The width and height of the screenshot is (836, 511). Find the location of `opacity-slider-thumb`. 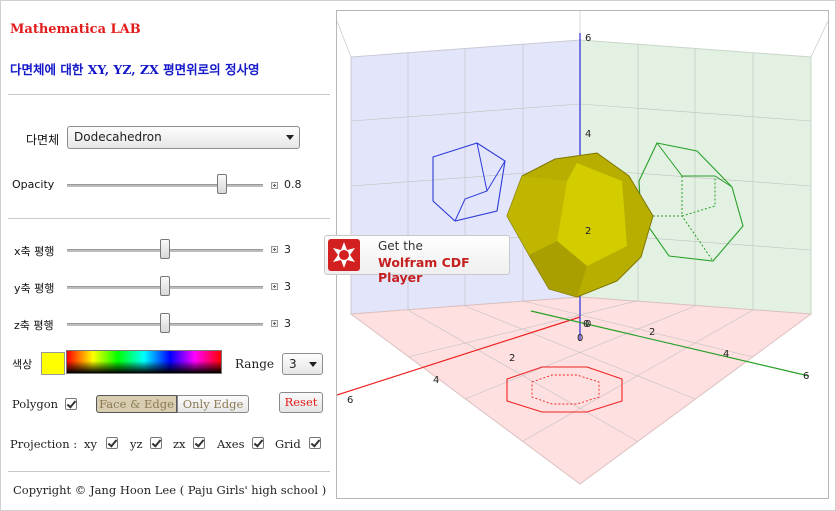

opacity-slider-thumb is located at coordinates (222, 184).